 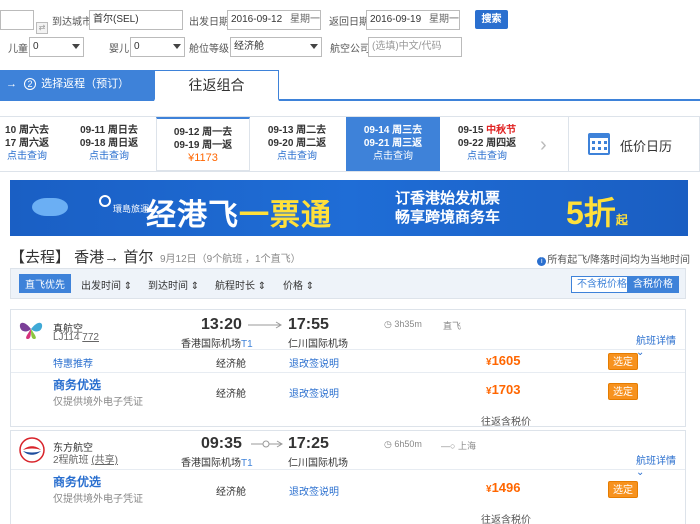 I want to click on banner-discount: 5折起, so click(x=597, y=211).